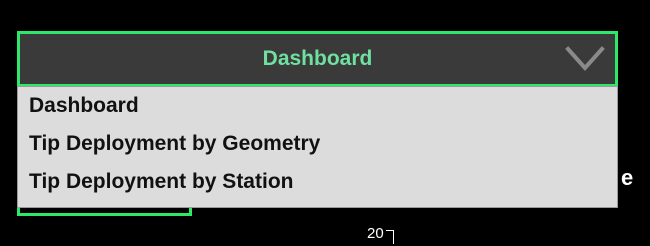 Image resolution: width=650 pixels, height=246 pixels. I want to click on option-tip-deployment-by-station: Tip Deployment by Station, so click(317, 186).